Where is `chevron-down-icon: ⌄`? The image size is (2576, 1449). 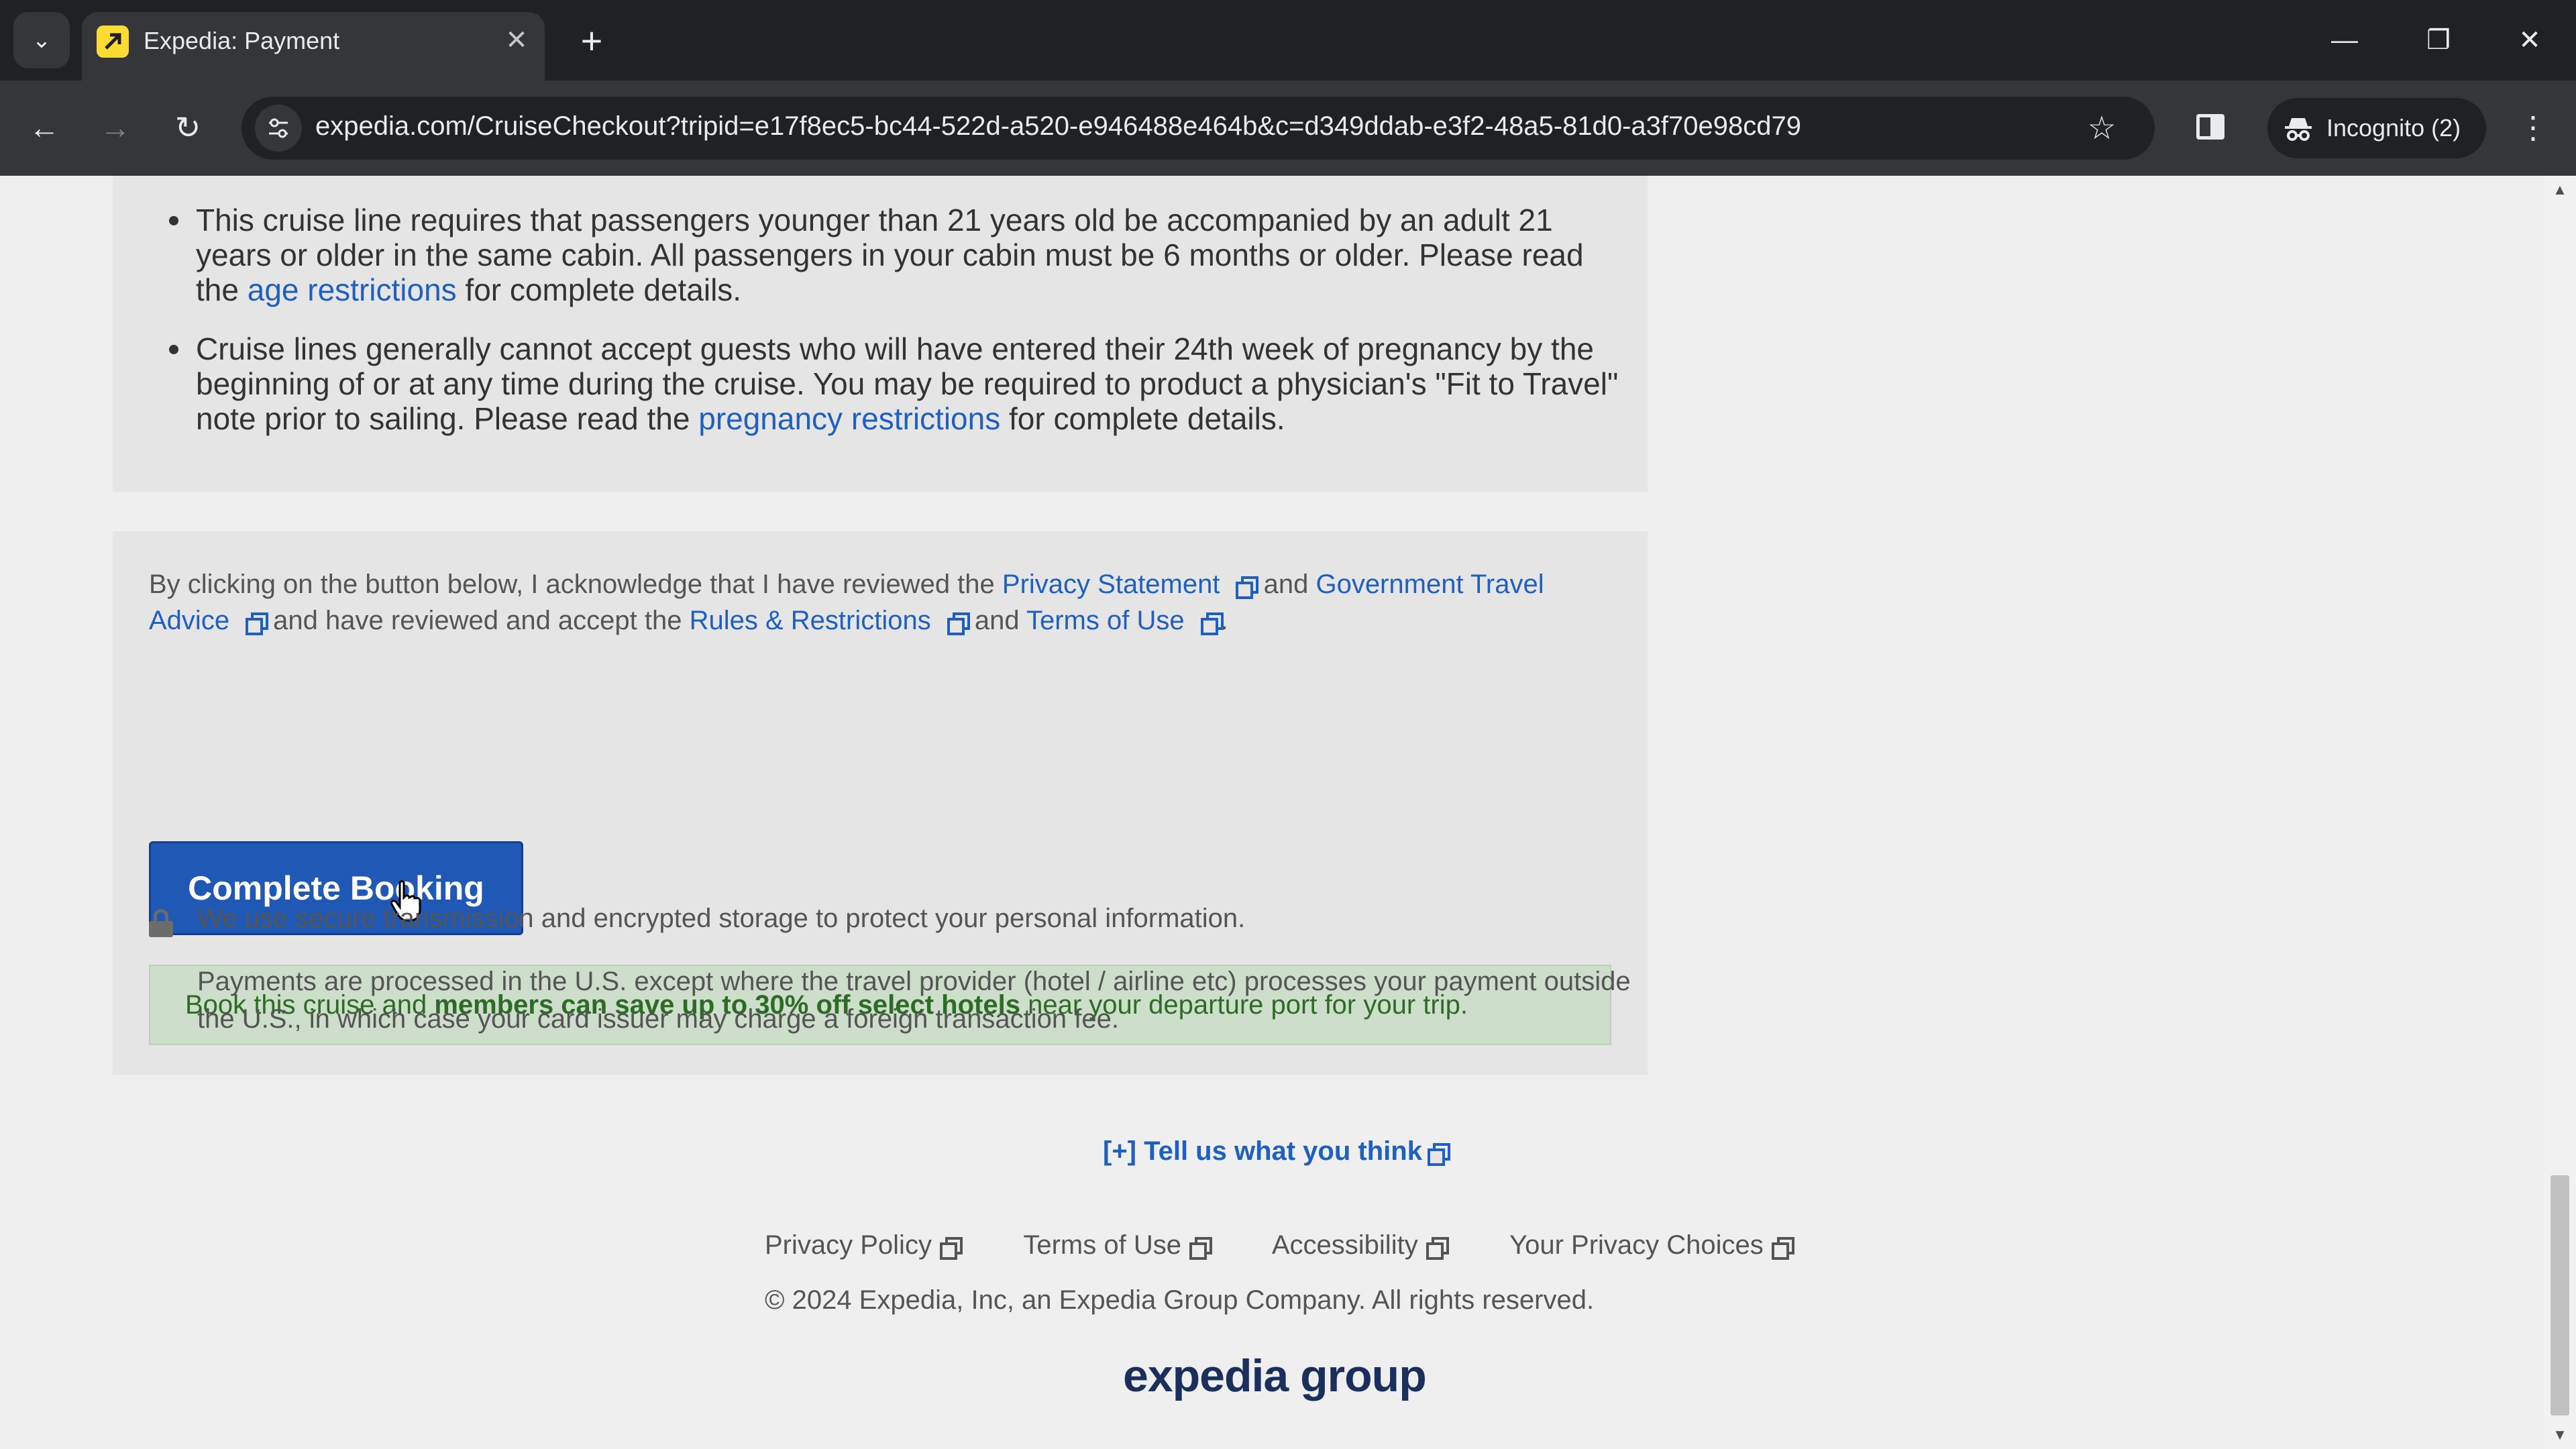 chevron-down-icon: ⌄ is located at coordinates (41, 40).